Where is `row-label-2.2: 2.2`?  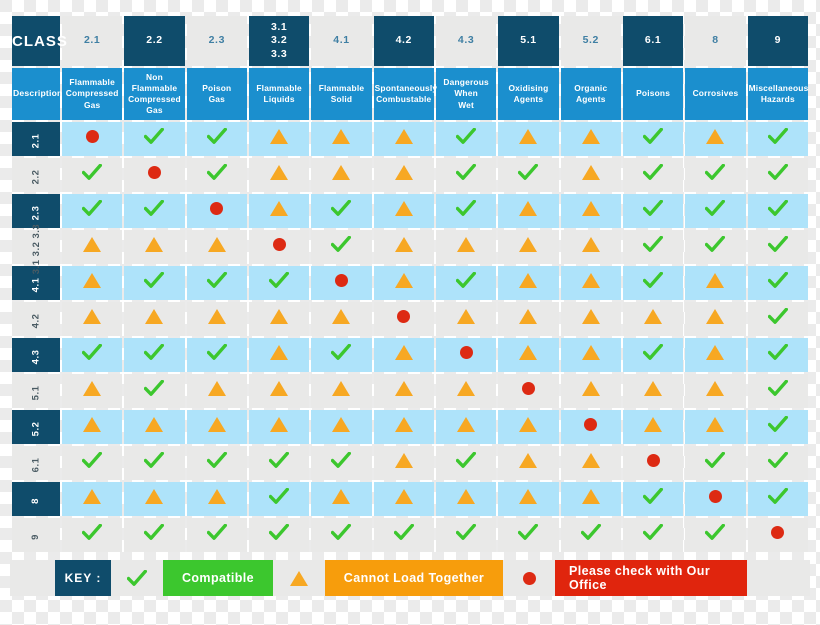 row-label-2.2: 2.2 is located at coordinates (36, 175).